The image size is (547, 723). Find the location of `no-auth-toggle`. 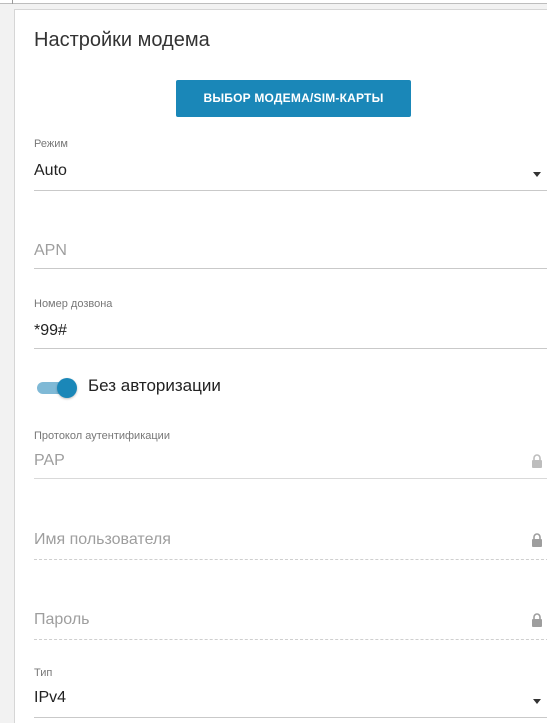

no-auth-toggle is located at coordinates (57, 388).